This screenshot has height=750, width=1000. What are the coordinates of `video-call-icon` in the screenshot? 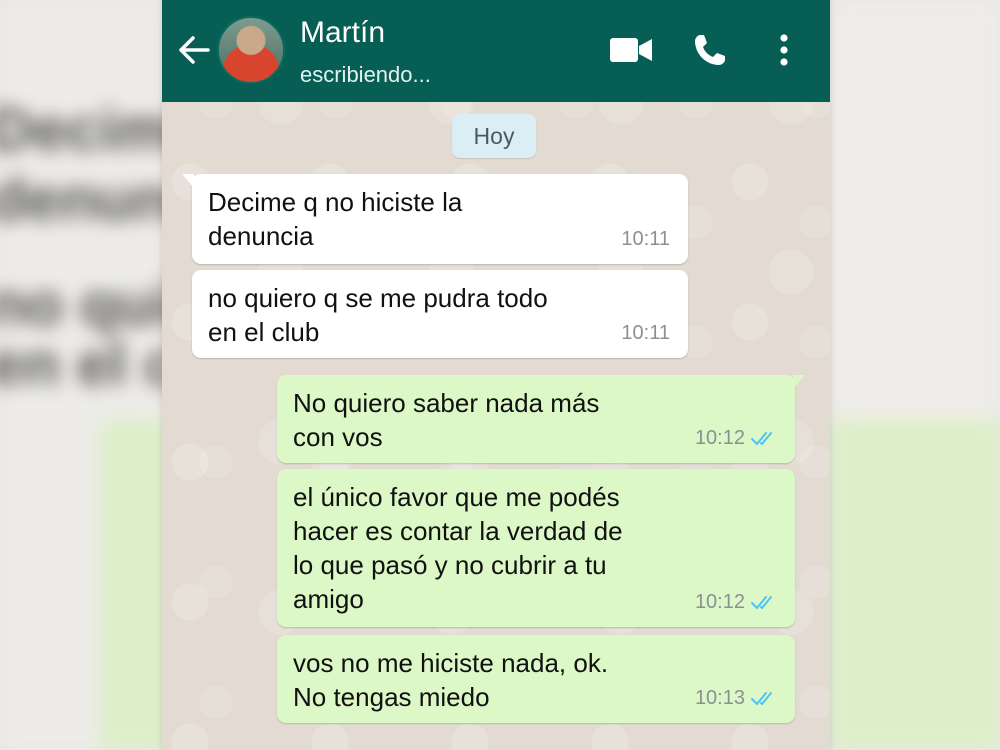 It's located at (631, 50).